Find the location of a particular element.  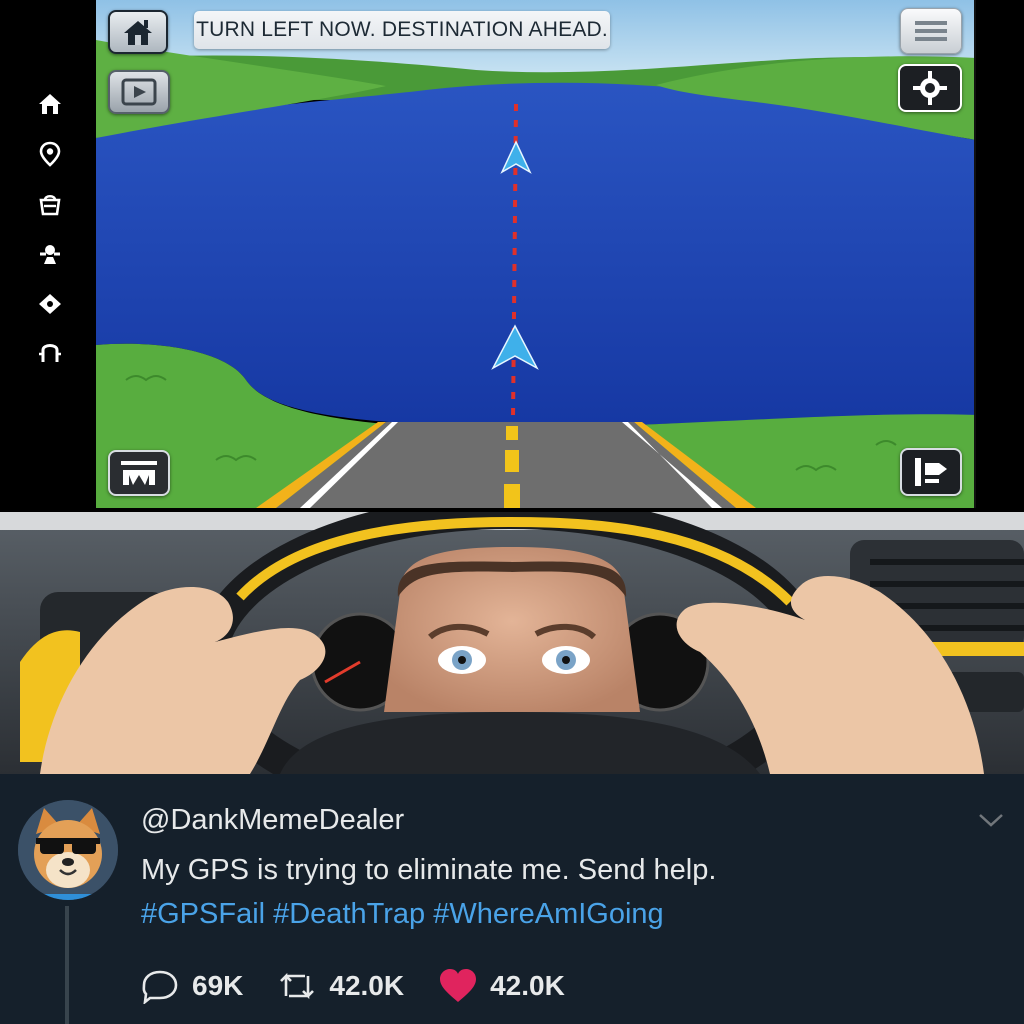

bag-icon is located at coordinates (50, 204).